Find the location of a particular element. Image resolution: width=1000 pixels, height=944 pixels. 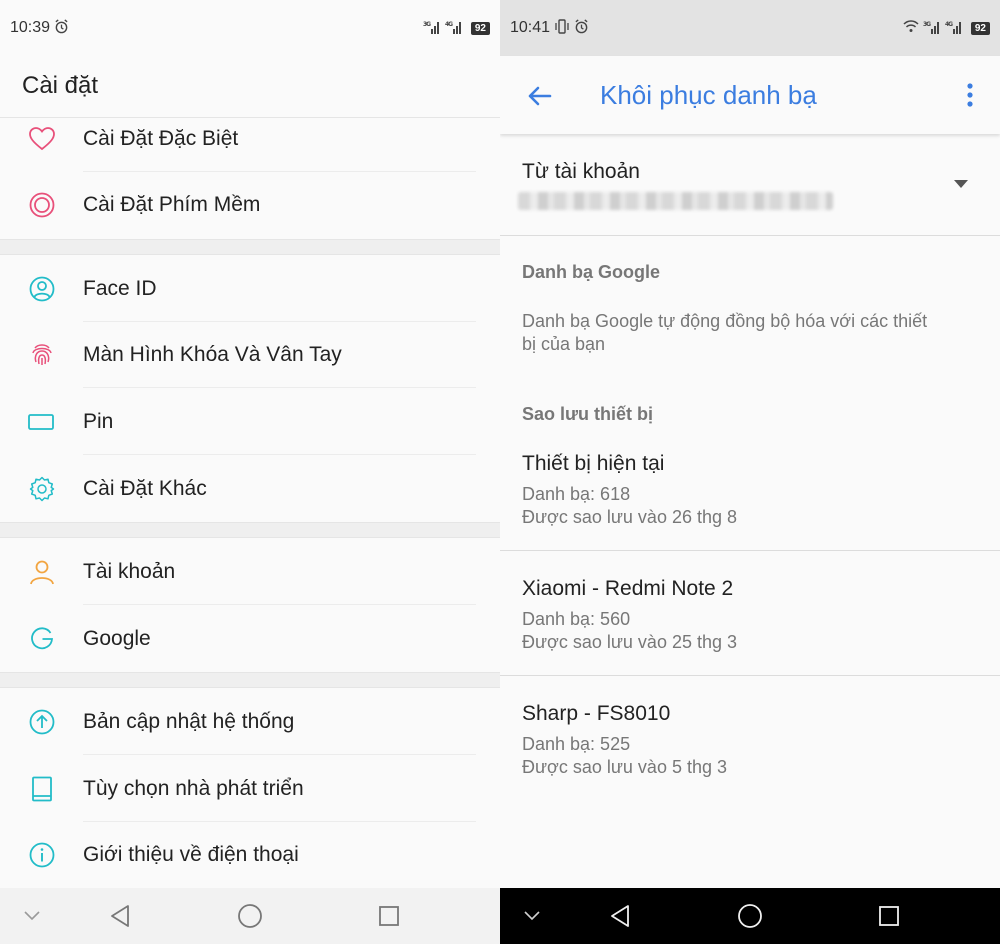

settings-item-label: Pin is located at coordinates (98, 421).